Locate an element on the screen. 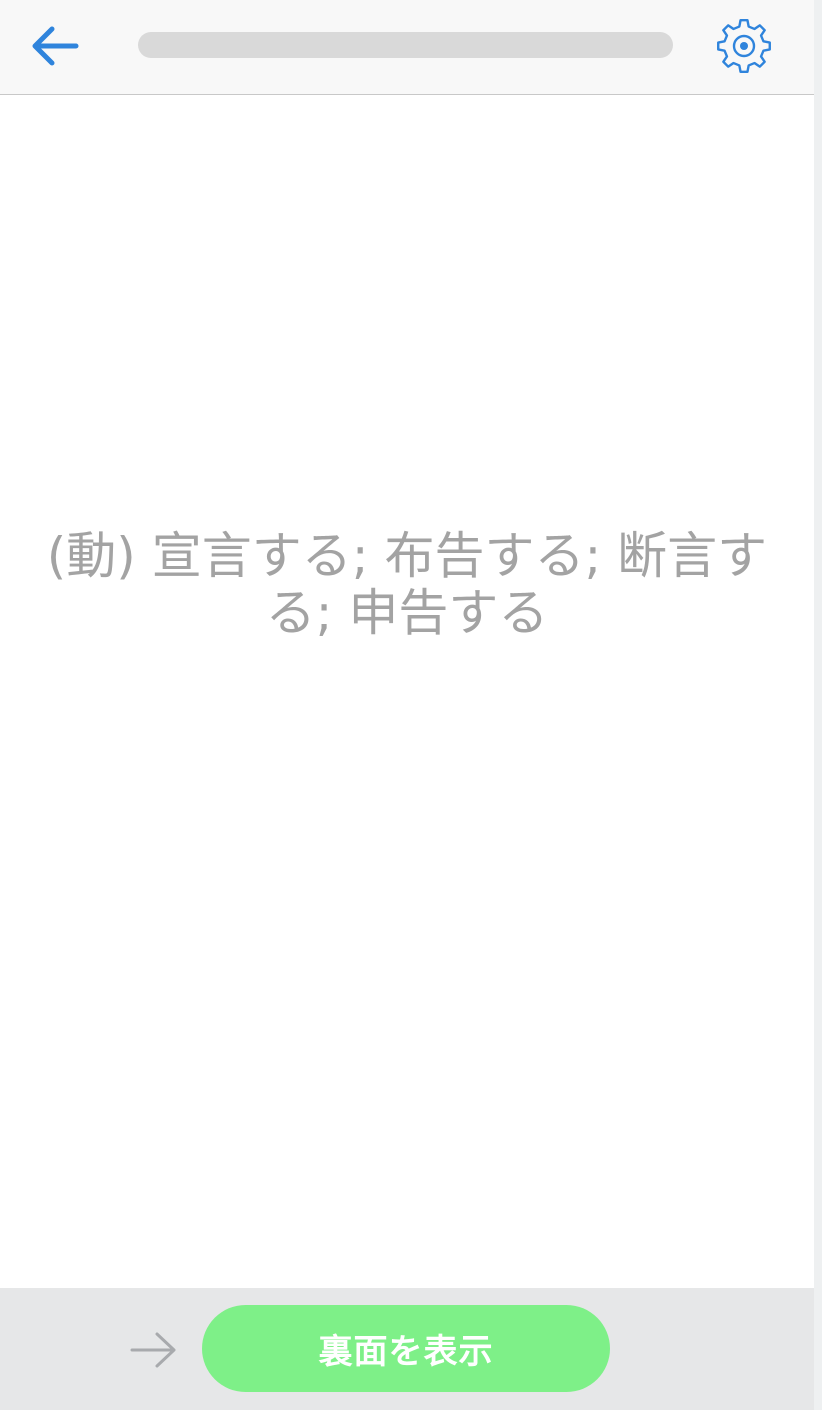 The height and width of the screenshot is (1410, 822). back-button is located at coordinates (54, 46).